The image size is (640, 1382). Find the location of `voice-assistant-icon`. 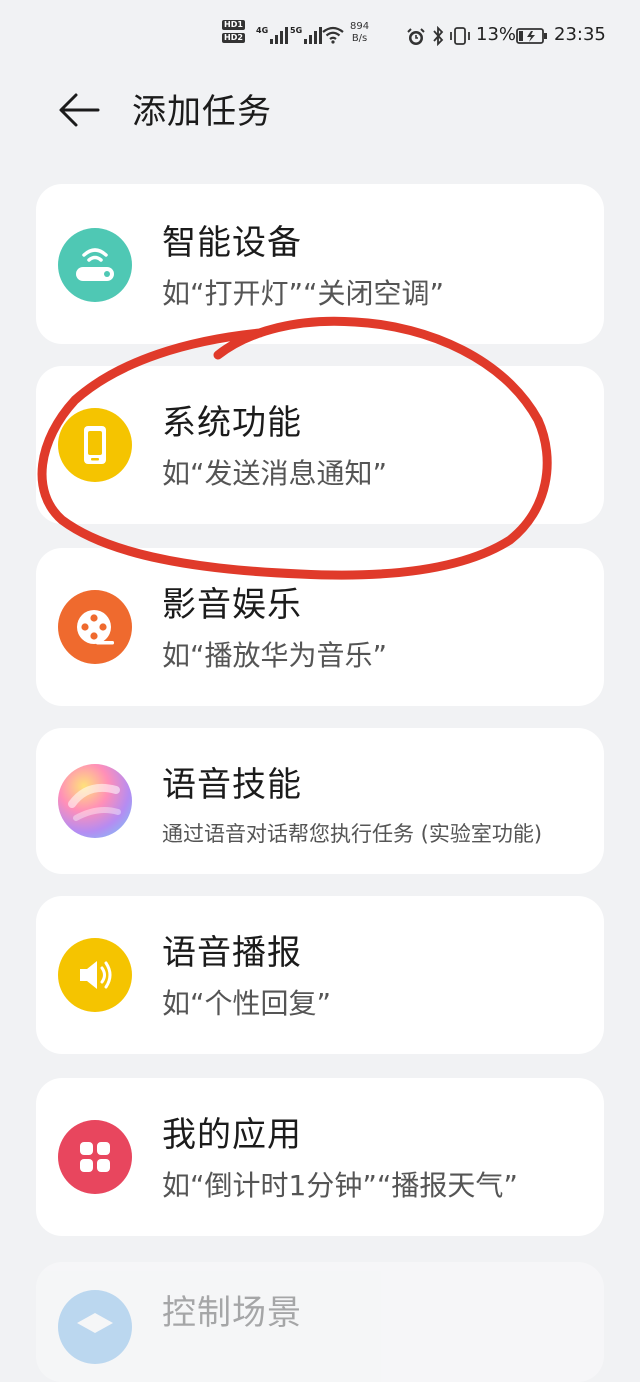

voice-assistant-icon is located at coordinates (95, 801).